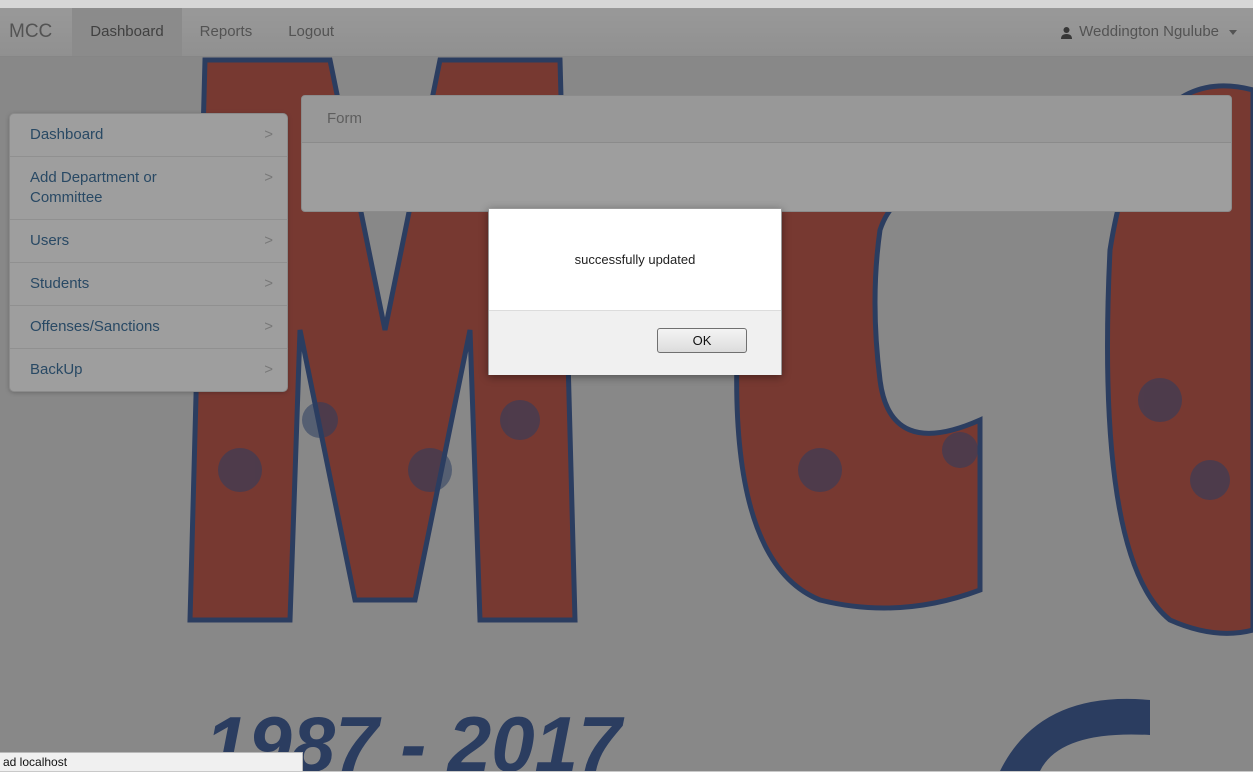  What do you see at coordinates (635, 259) in the screenshot?
I see `dialog-message: successfully updated` at bounding box center [635, 259].